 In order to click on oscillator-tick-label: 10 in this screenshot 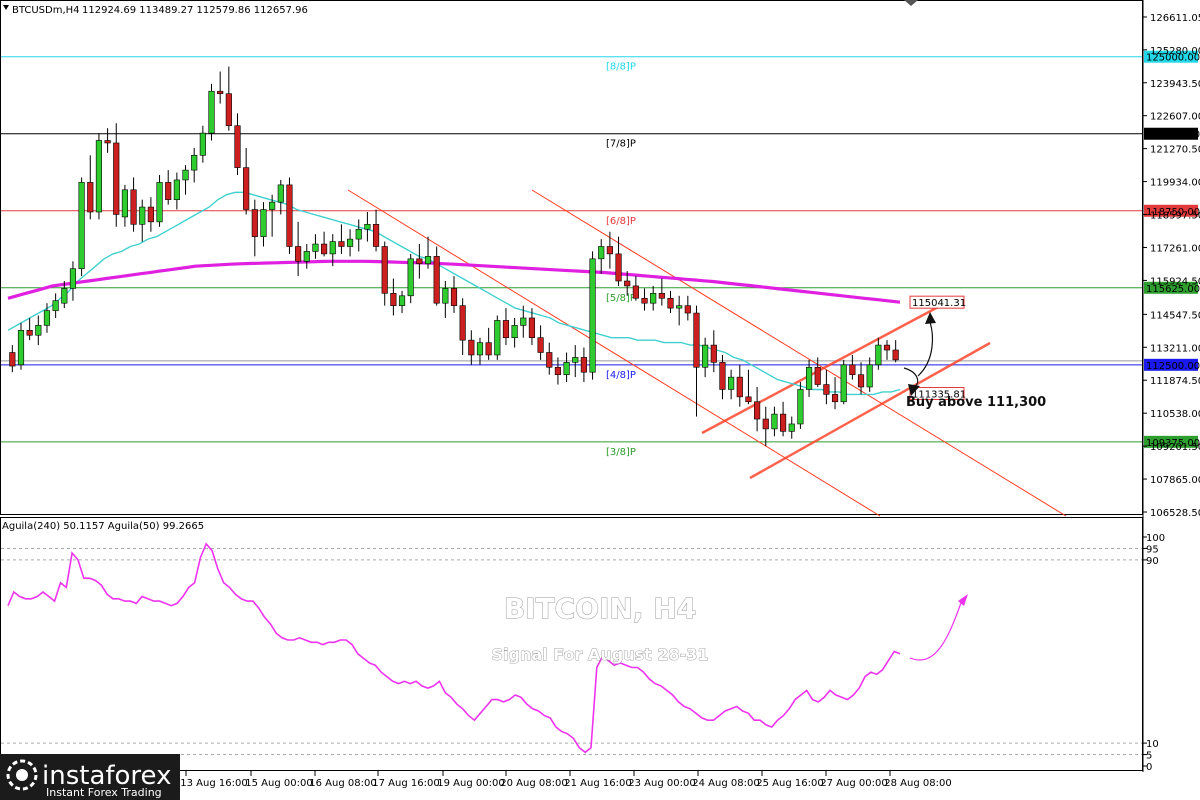, I will do `click(1152, 744)`.